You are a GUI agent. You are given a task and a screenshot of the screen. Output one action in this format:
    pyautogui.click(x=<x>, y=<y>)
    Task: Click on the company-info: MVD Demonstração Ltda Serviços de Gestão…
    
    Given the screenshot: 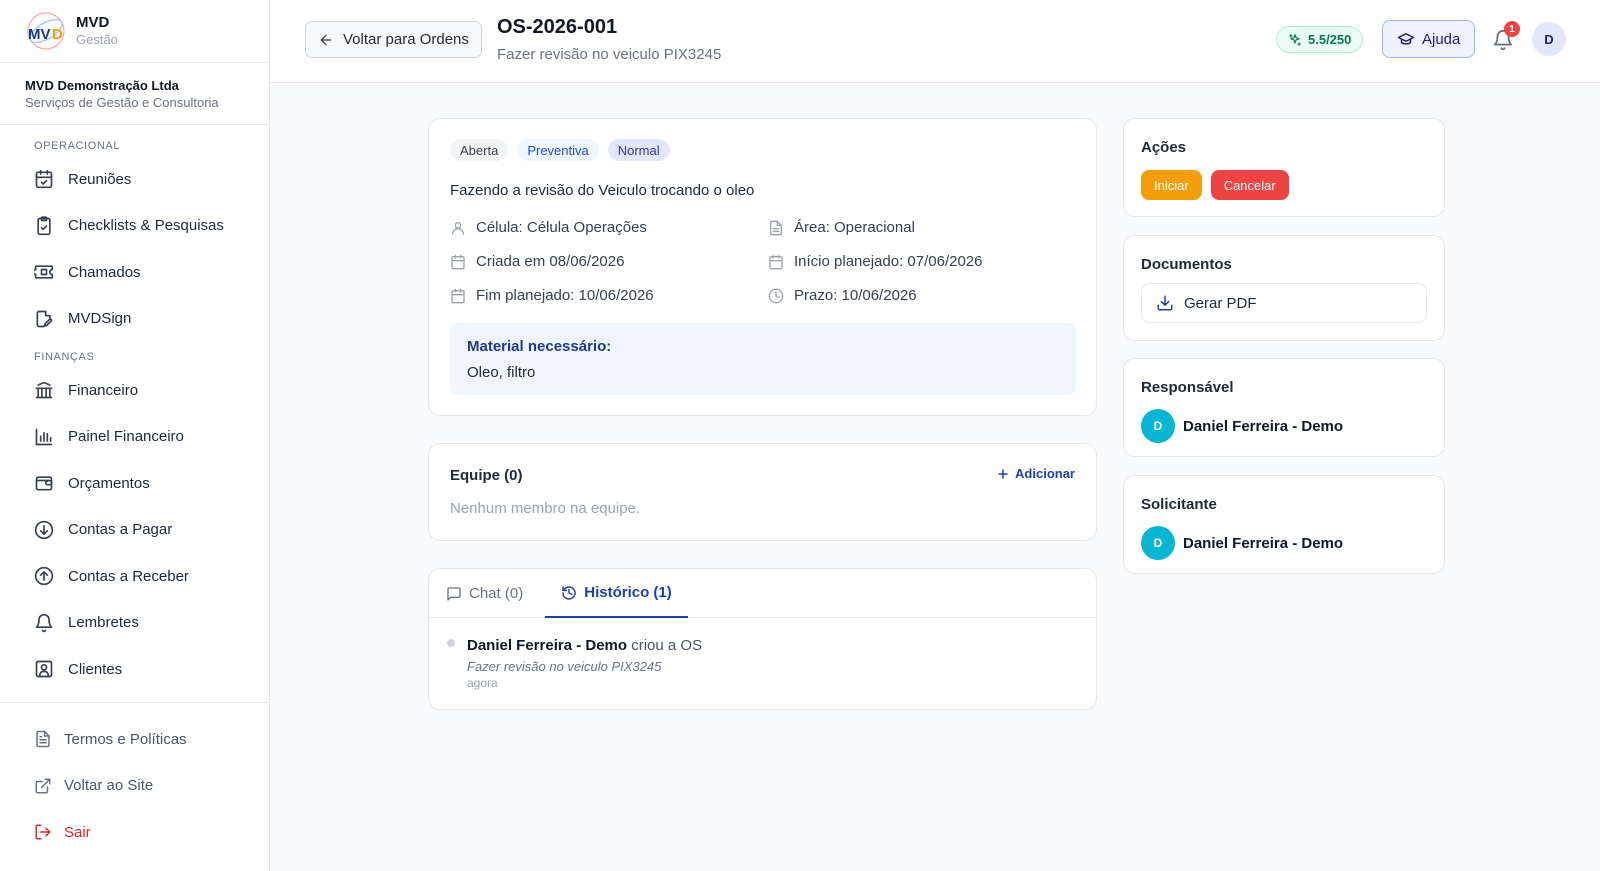 What is the action you would take?
    pyautogui.click(x=134, y=94)
    